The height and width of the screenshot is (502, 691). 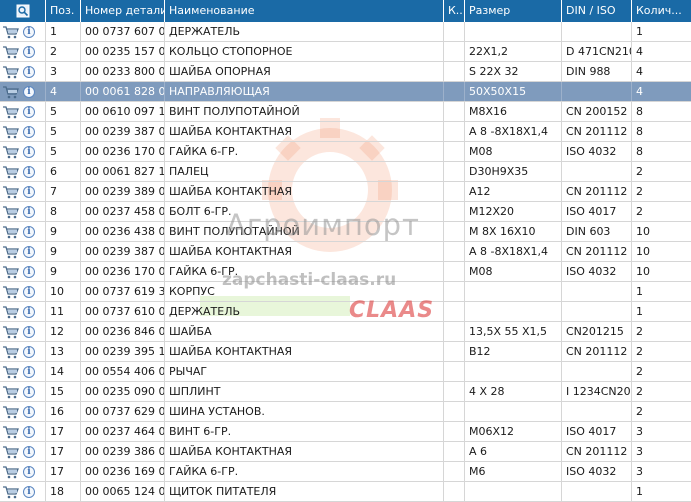 I want to click on cell-pos: 9, so click(x=63, y=231).